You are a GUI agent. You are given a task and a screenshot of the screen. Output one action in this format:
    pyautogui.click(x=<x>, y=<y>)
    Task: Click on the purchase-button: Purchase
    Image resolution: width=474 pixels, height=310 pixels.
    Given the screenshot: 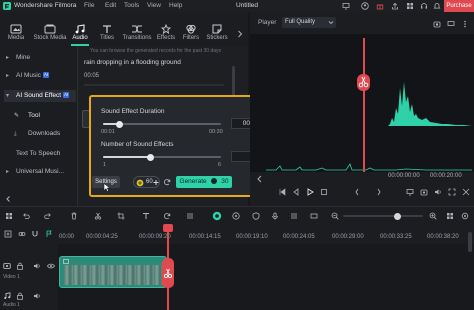 What is the action you would take?
    pyautogui.click(x=459, y=6)
    